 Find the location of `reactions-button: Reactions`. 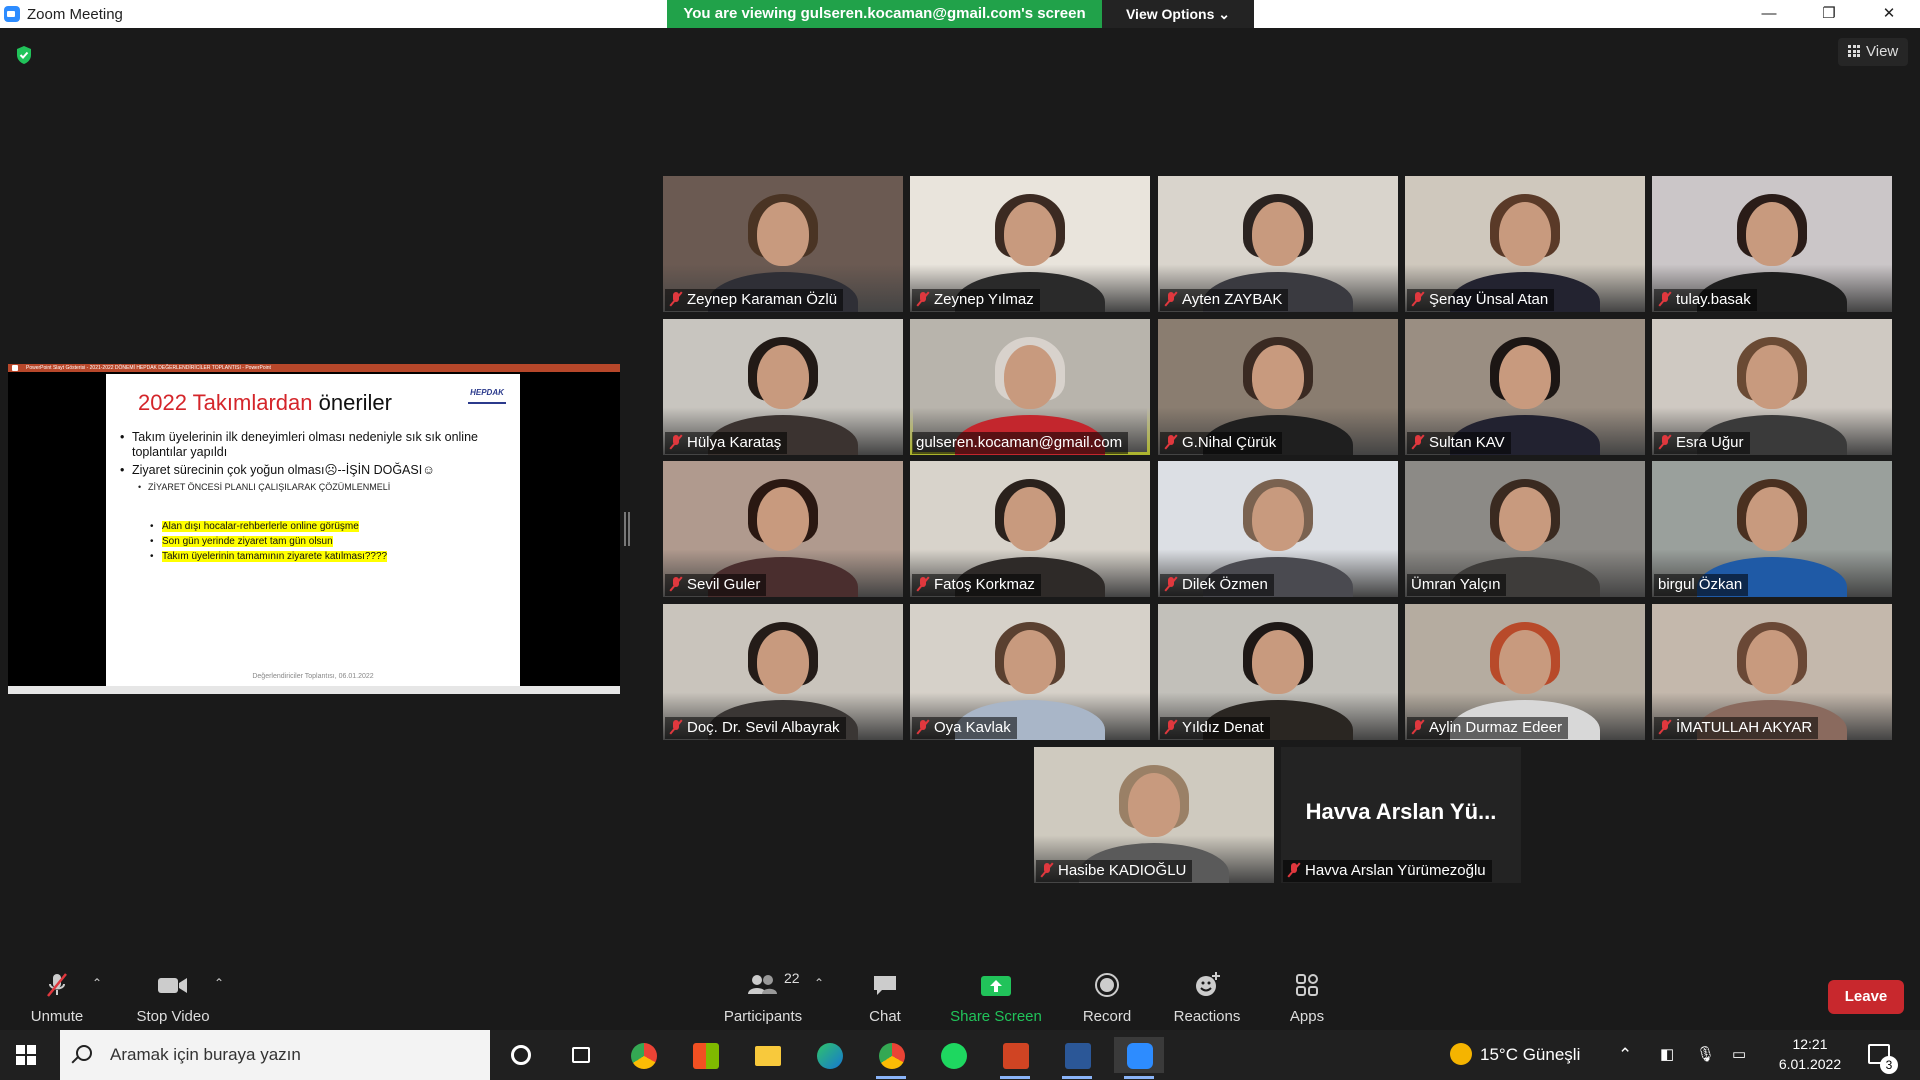

reactions-button: Reactions is located at coordinates (1207, 998).